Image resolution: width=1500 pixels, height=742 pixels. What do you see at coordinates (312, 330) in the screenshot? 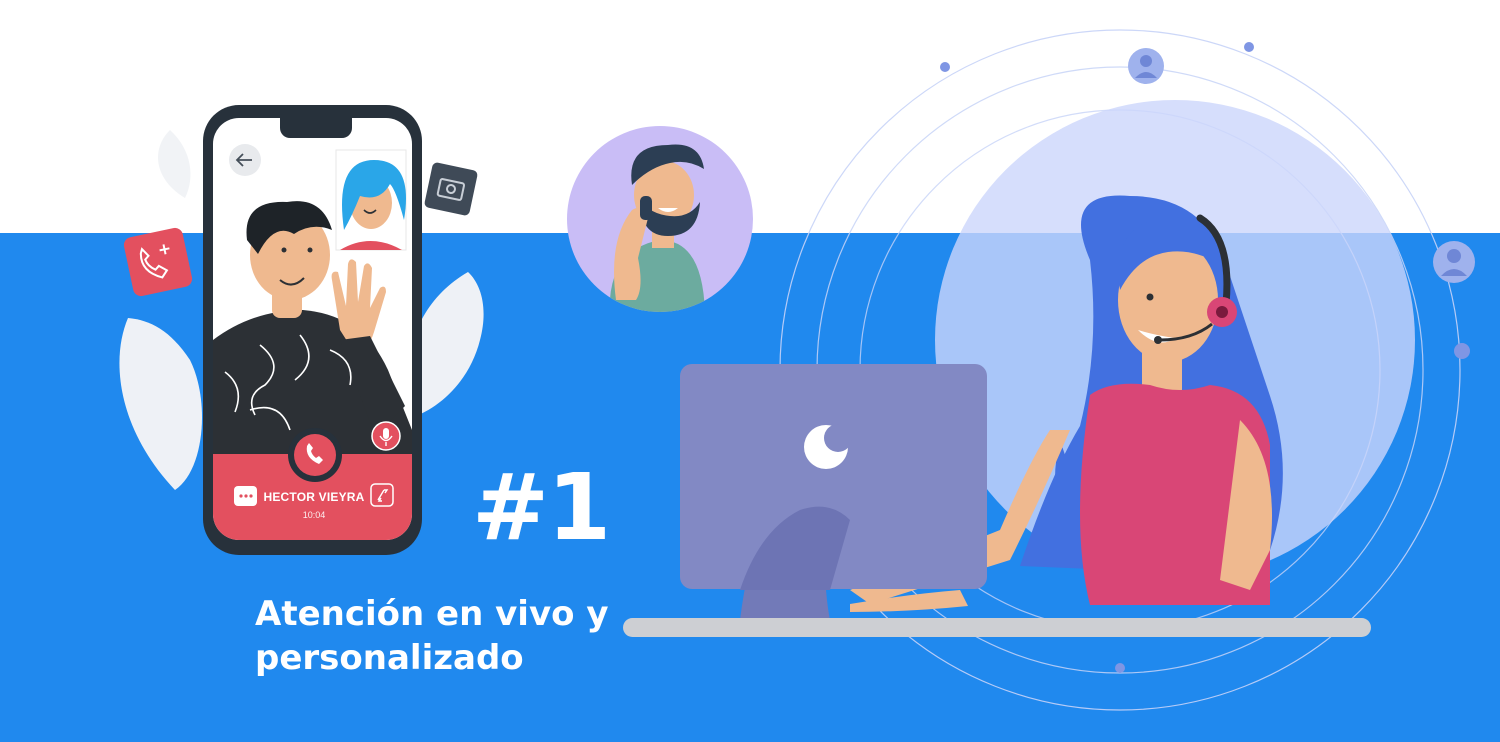
I see `phone-mockup` at bounding box center [312, 330].